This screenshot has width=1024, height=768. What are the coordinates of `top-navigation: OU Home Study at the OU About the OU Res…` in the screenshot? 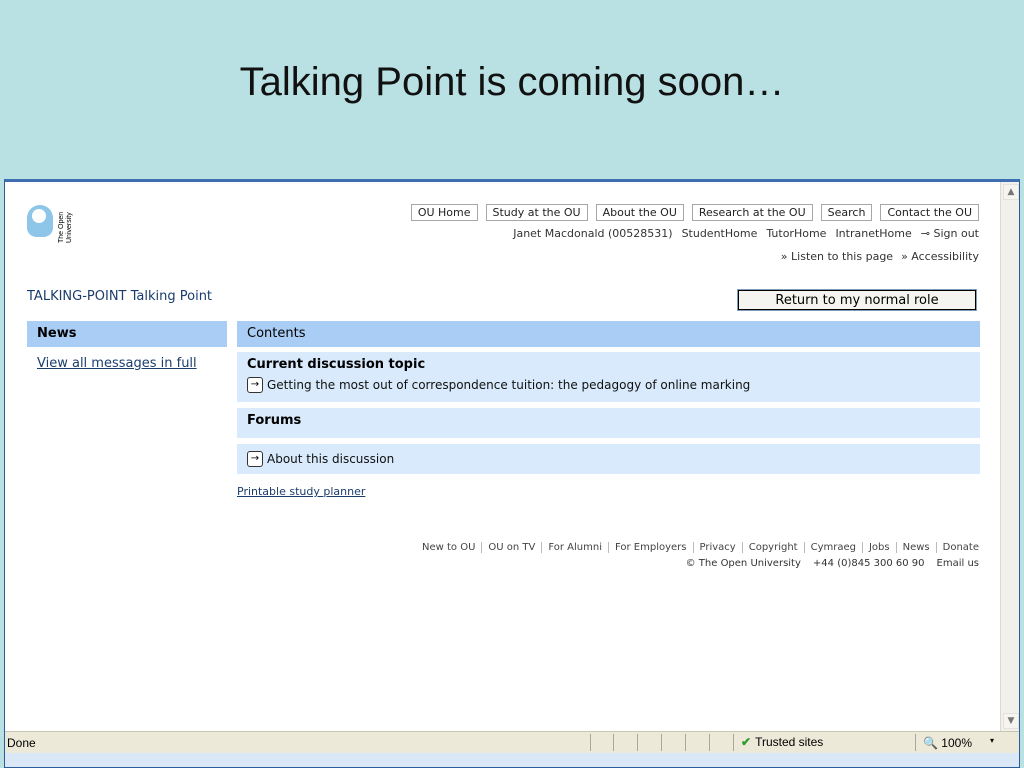 It's located at (694, 212).